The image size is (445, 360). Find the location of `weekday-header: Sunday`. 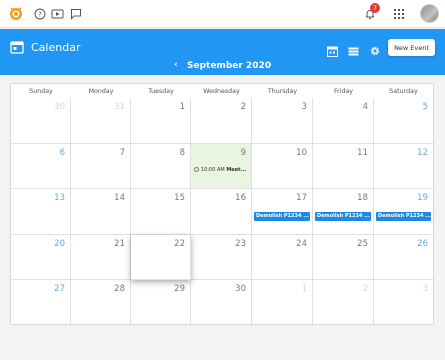

weekday-header: Sunday is located at coordinates (41, 91).